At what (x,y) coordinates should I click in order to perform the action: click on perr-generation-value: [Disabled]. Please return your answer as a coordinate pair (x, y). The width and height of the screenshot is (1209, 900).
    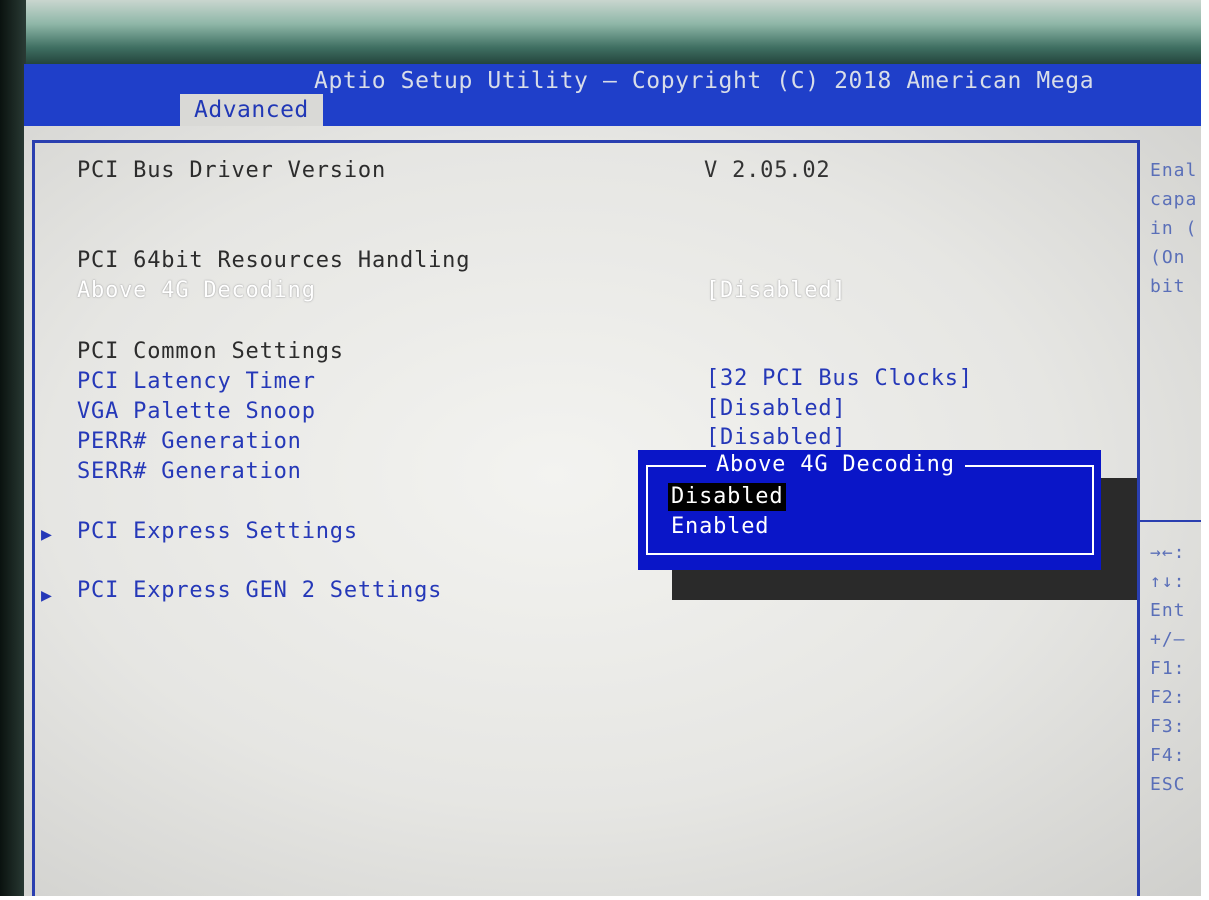
    Looking at the image, I should click on (776, 437).